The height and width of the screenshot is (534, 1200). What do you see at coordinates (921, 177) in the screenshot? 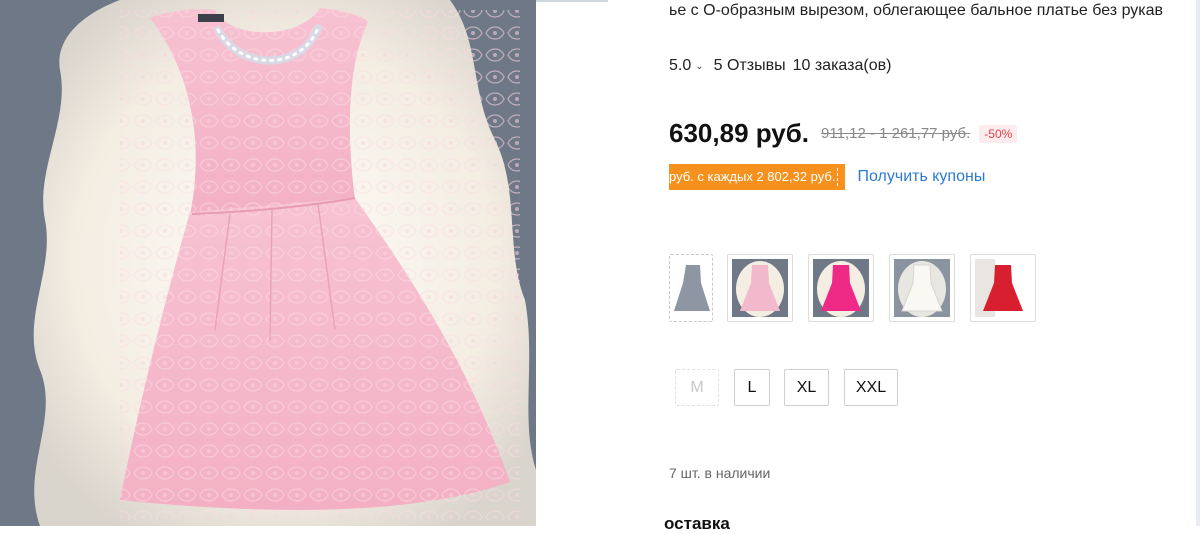
I see `get-coupons-link: Получить купоны` at bounding box center [921, 177].